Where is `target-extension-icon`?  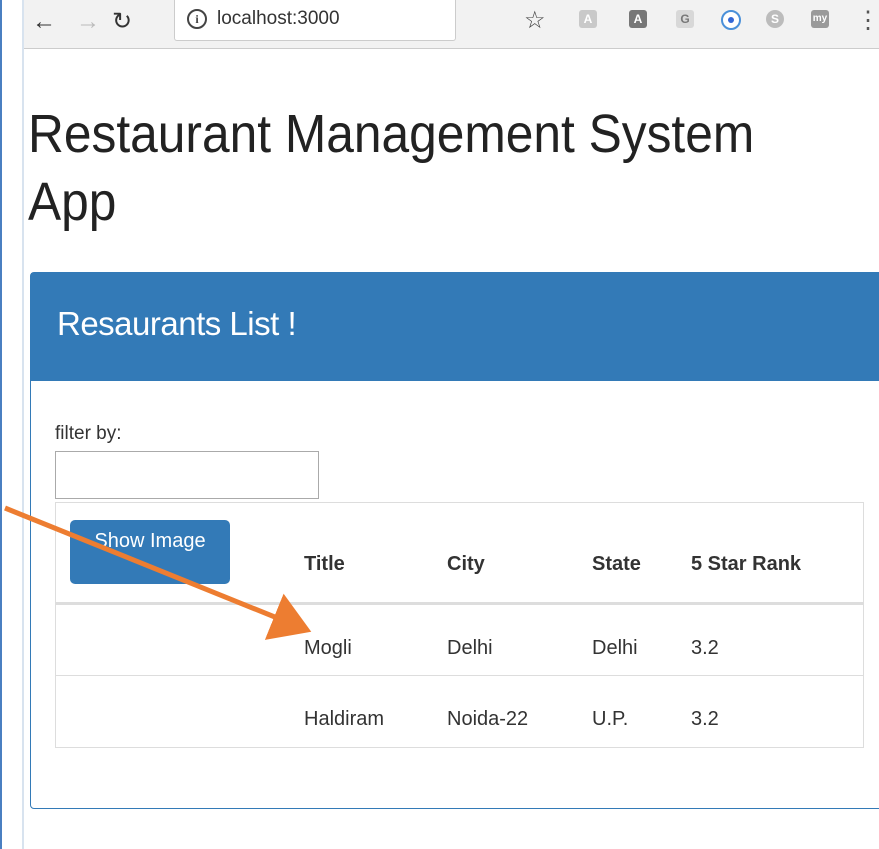
target-extension-icon is located at coordinates (731, 20).